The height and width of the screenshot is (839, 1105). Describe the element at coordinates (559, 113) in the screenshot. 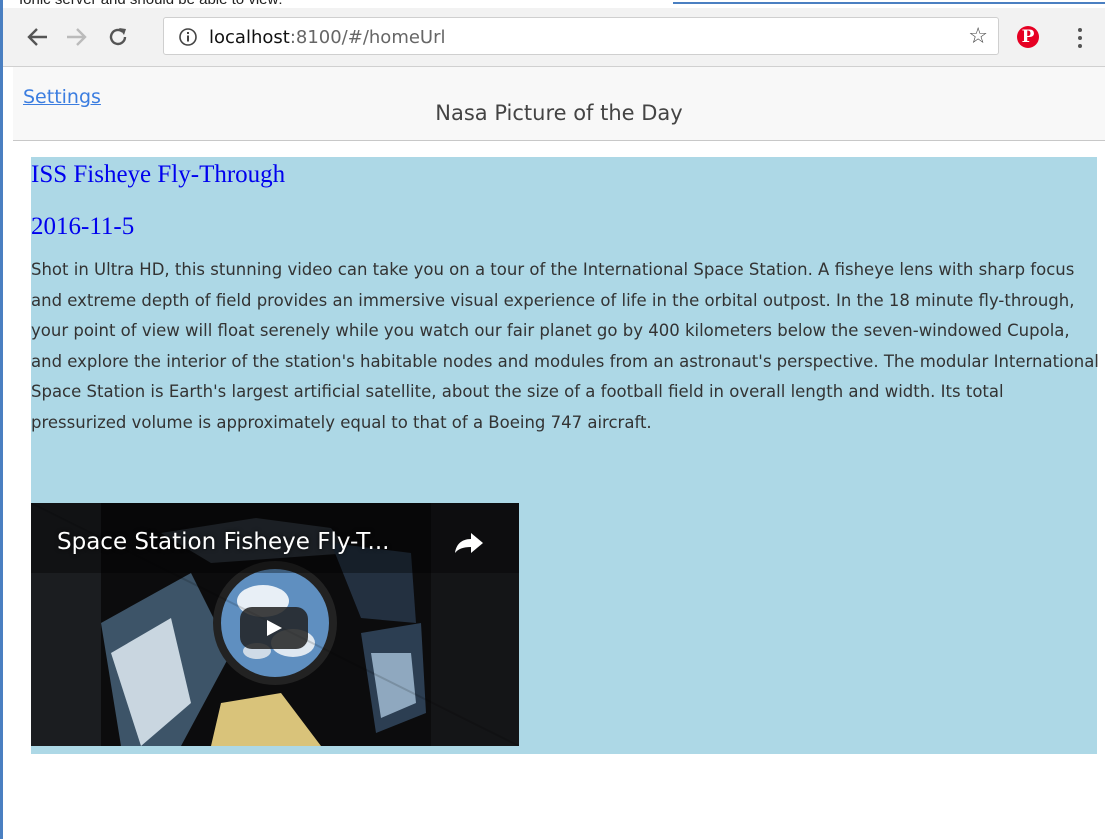

I see `page-title: Nasa Picture of the Day` at that location.